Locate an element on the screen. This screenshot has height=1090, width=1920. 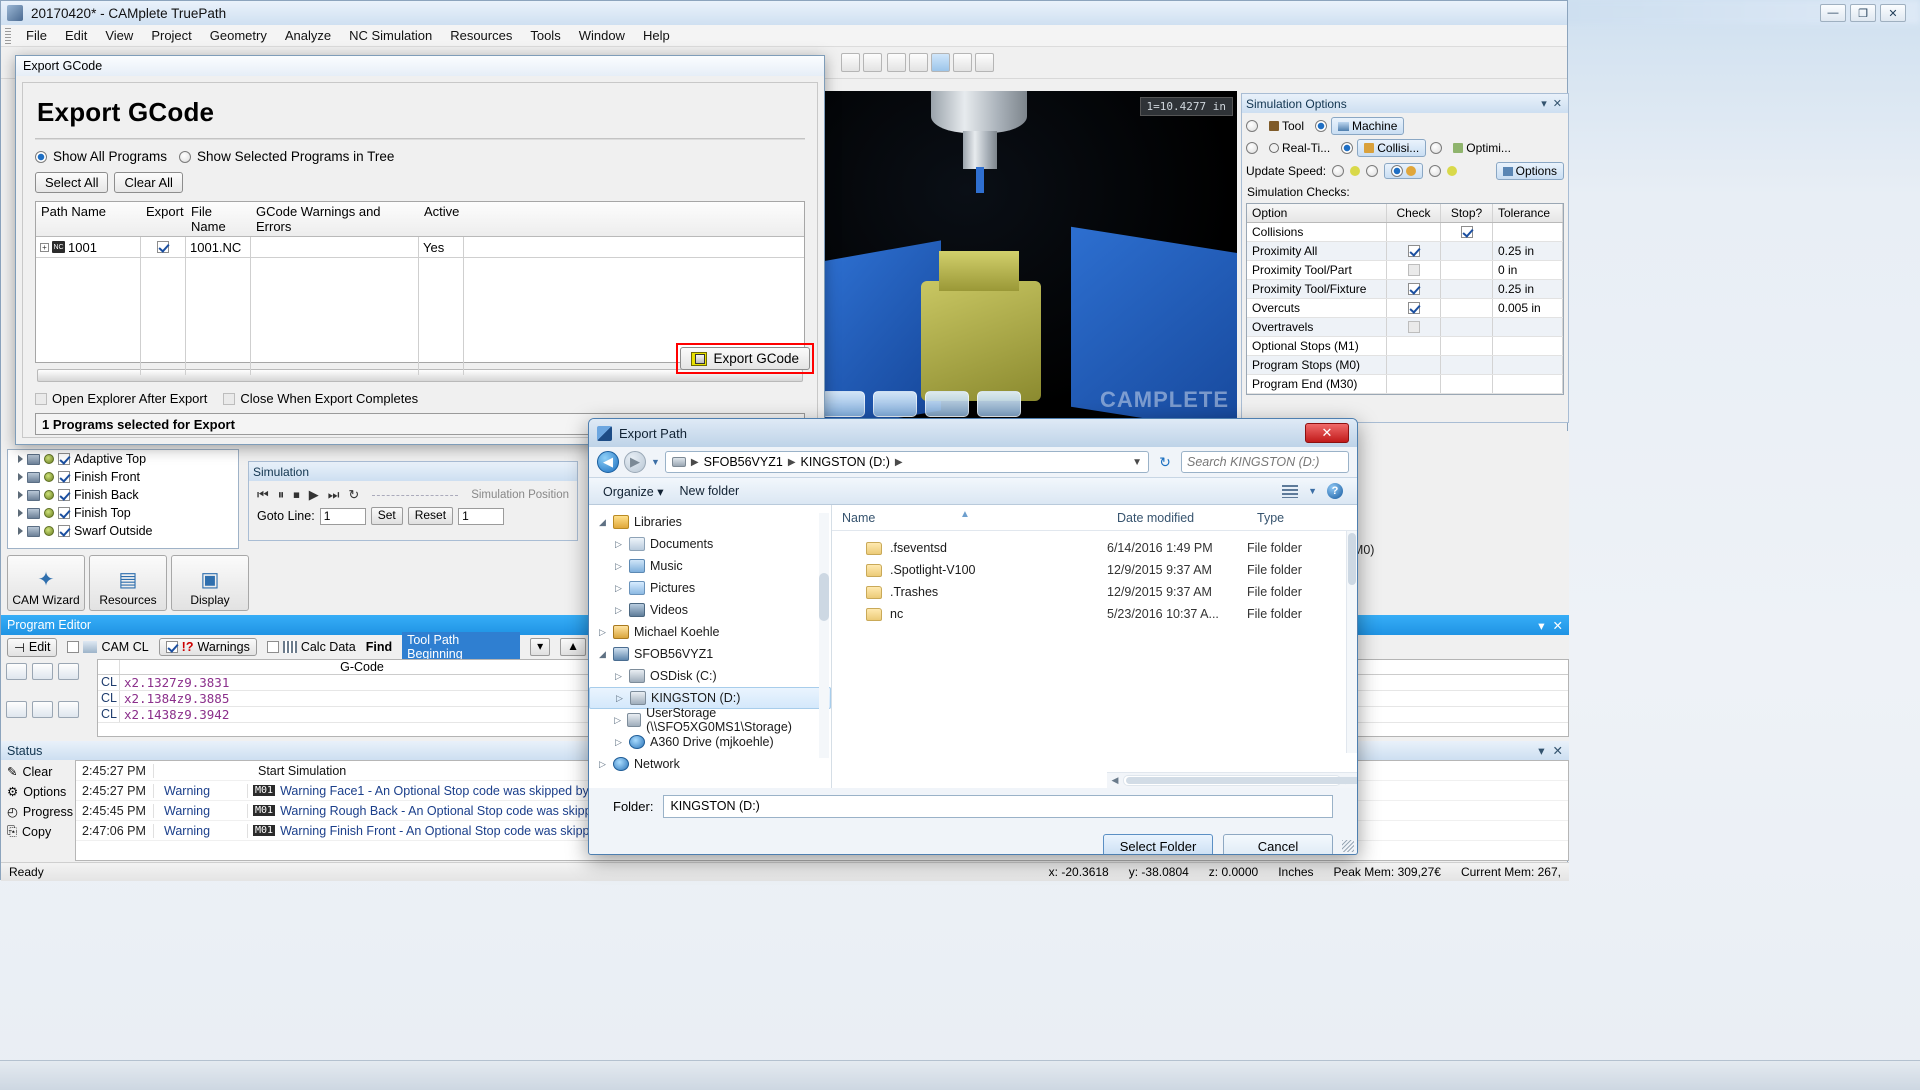
mode-tool-button: Tool is located at coordinates (1286, 126).